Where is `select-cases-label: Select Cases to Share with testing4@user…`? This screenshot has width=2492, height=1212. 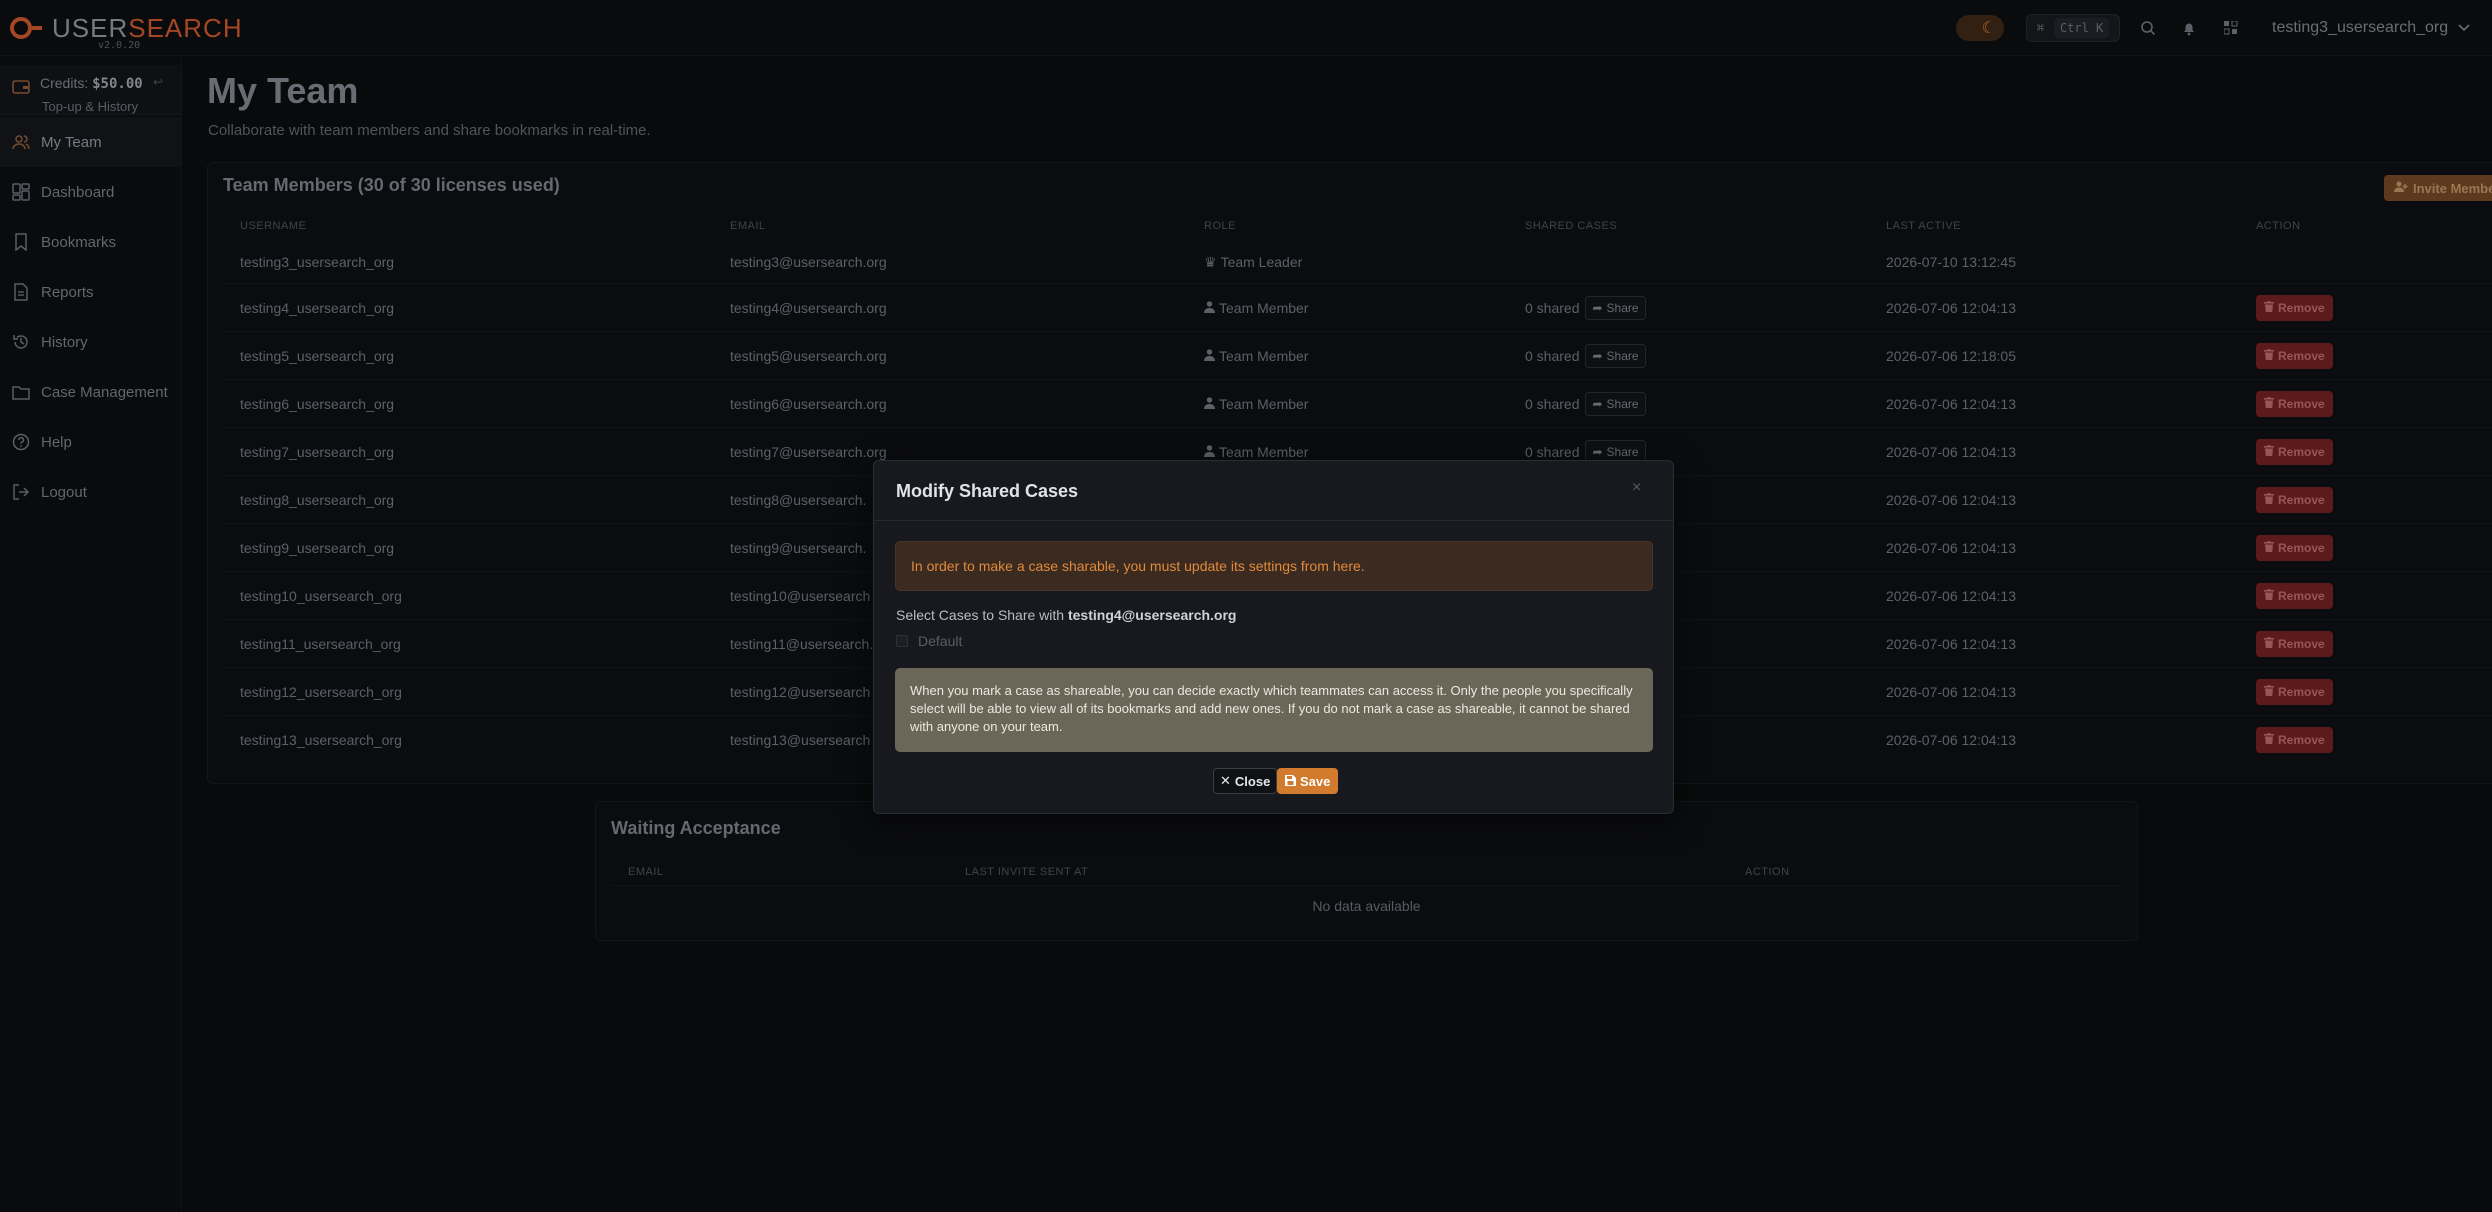
select-cases-label: Select Cases to Share with testing4@user… is located at coordinates (1066, 615).